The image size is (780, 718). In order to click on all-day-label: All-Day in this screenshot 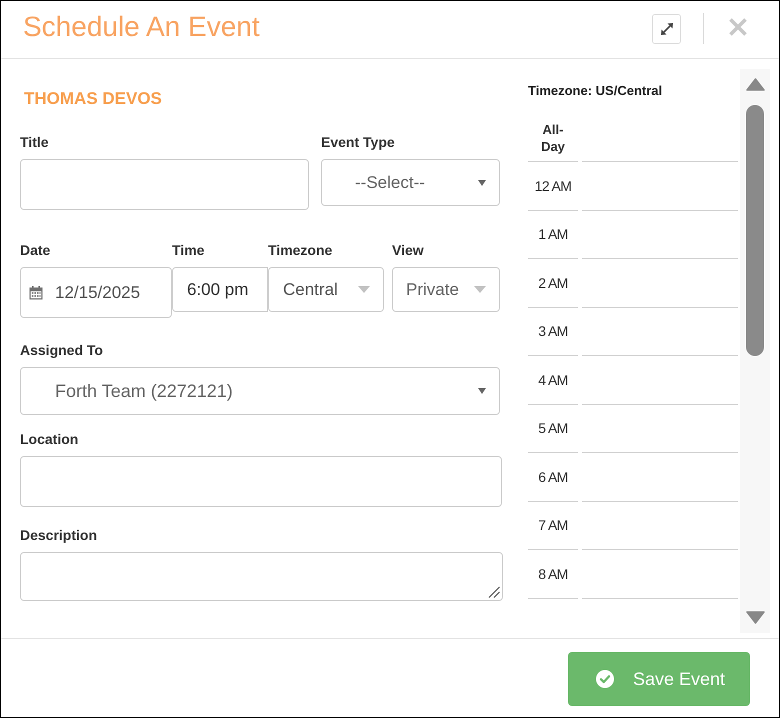, I will do `click(553, 138)`.